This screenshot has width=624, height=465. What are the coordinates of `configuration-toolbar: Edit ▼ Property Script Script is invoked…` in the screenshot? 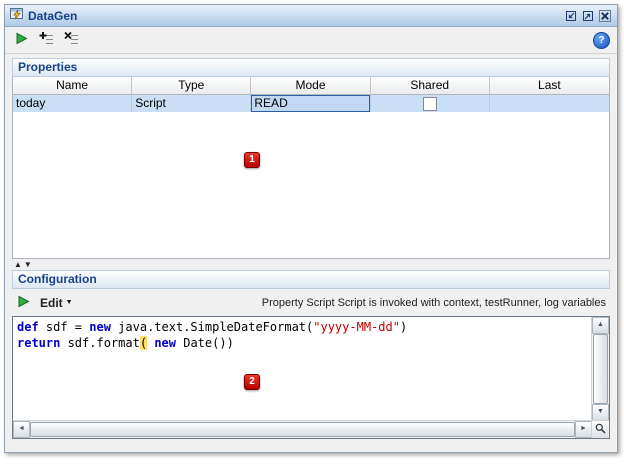 It's located at (311, 302).